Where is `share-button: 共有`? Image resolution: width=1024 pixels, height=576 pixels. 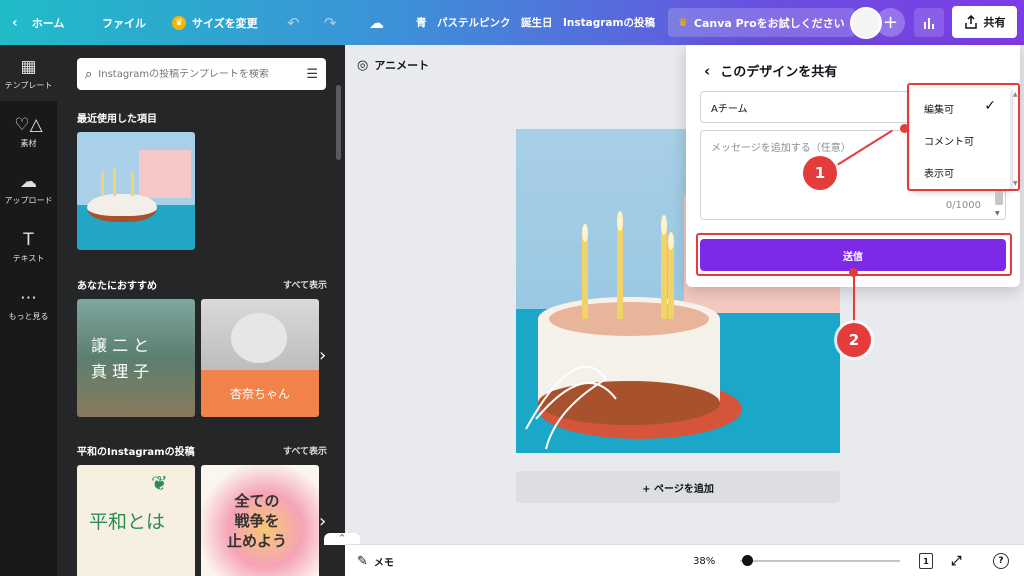 share-button: 共有 is located at coordinates (984, 22).